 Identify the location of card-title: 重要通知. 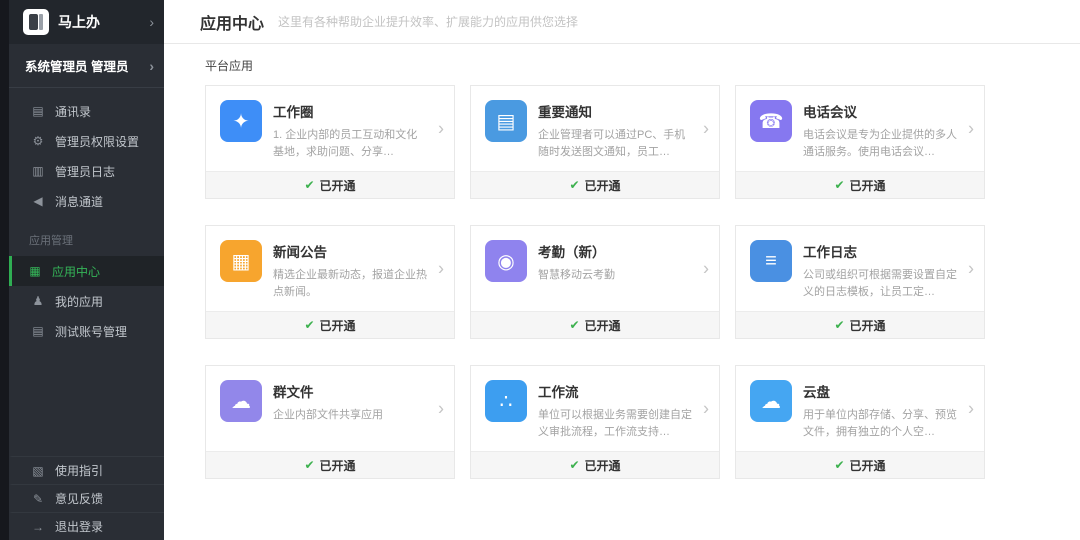
(565, 112).